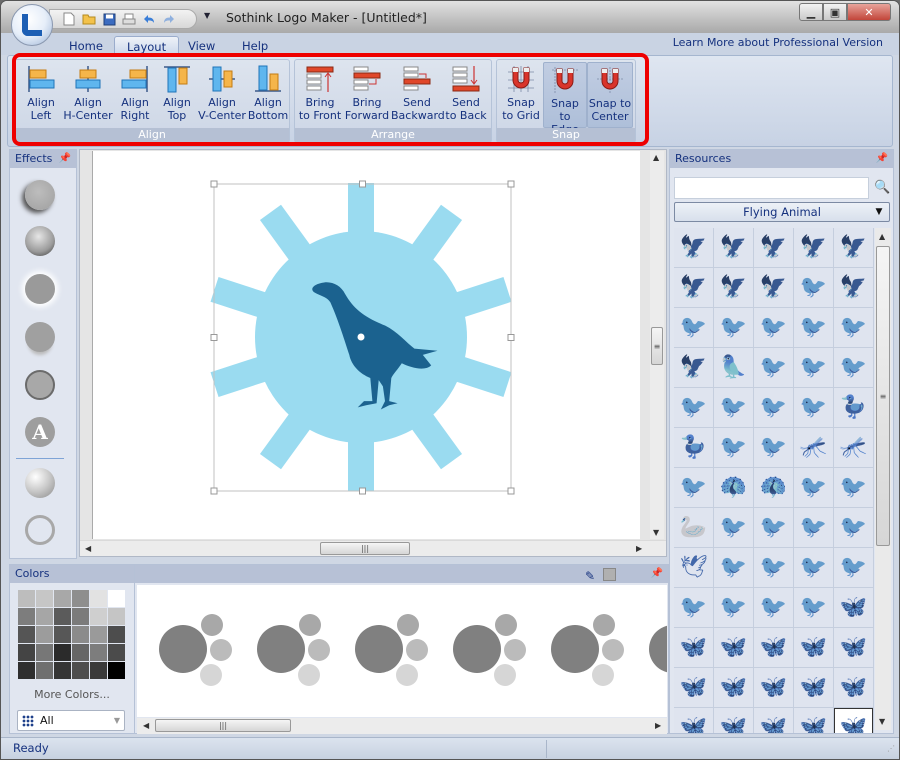  I want to click on canvas-vertical-scrollbar: ▲ ≡ ▼, so click(657, 345).